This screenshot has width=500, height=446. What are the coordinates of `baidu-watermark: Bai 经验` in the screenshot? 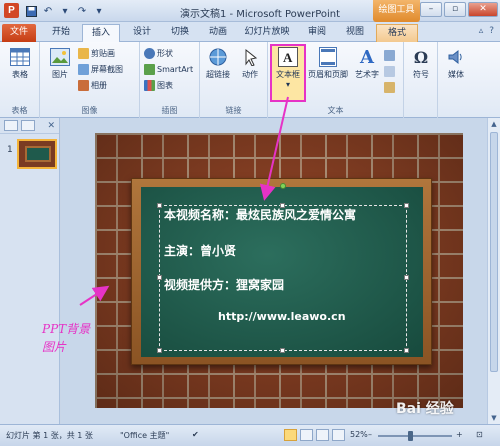 It's located at (425, 409).